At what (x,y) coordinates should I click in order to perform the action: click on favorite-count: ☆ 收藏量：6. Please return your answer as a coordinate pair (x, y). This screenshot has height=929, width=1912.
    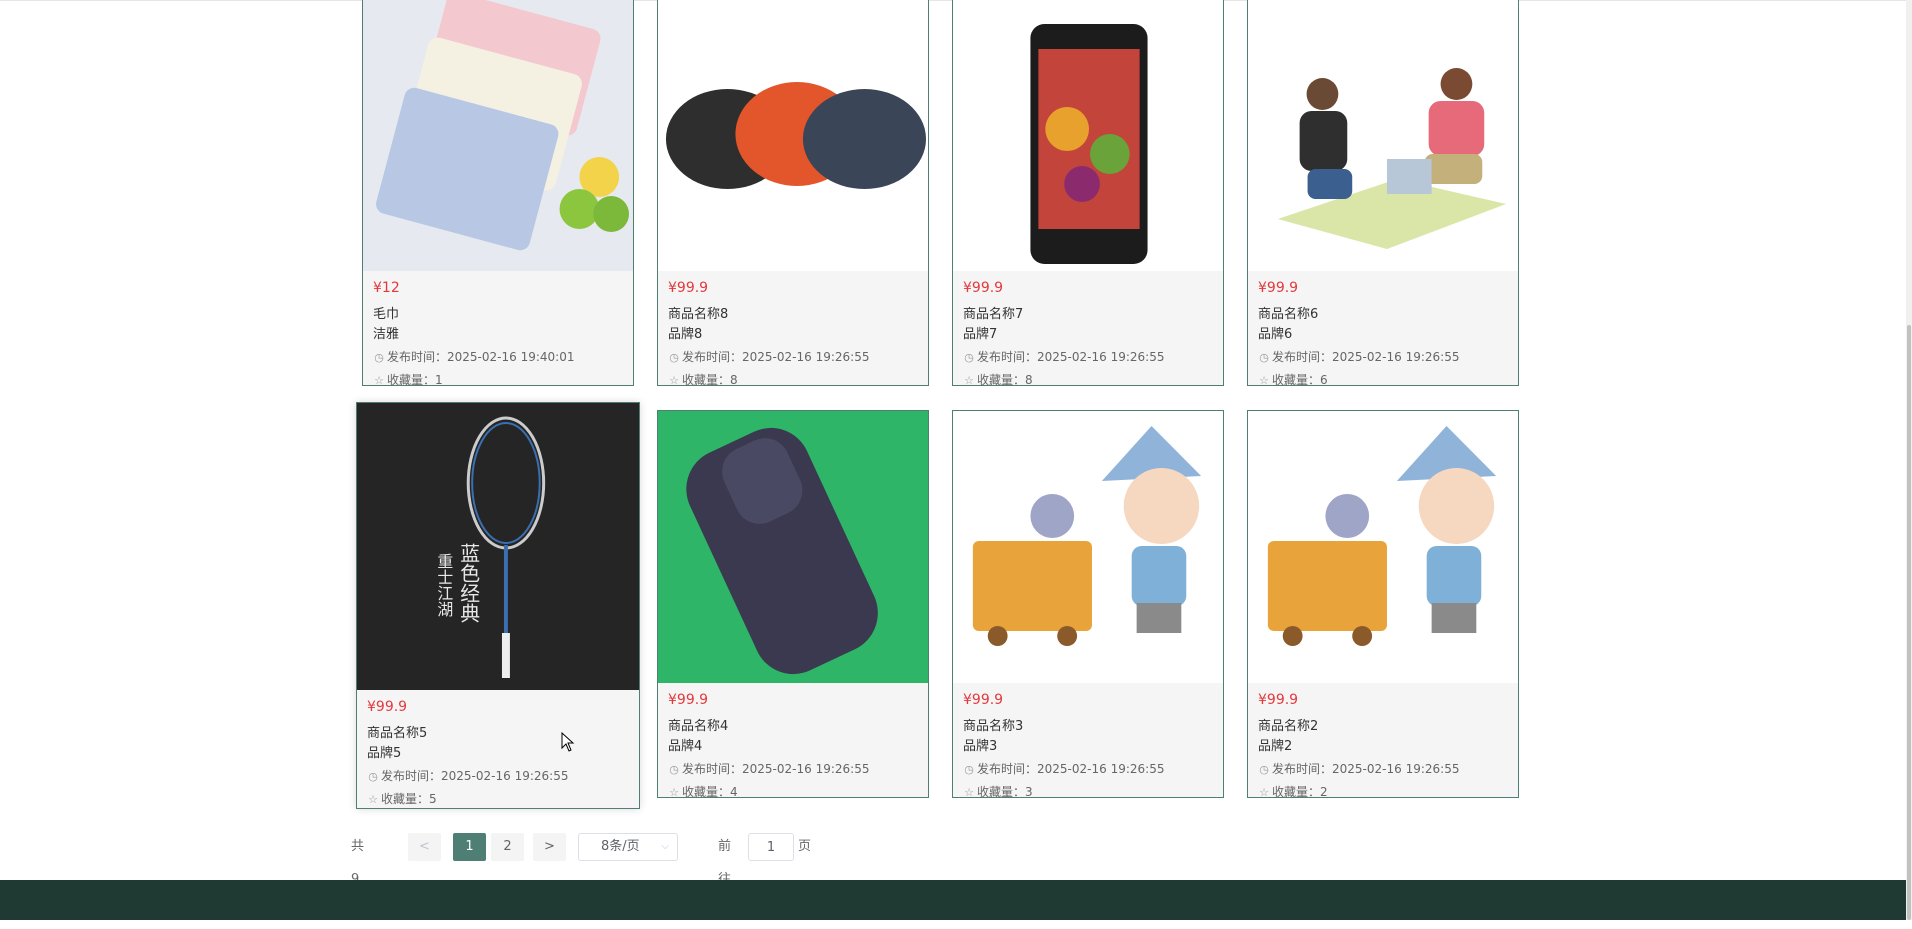
    Looking at the image, I should click on (1385, 380).